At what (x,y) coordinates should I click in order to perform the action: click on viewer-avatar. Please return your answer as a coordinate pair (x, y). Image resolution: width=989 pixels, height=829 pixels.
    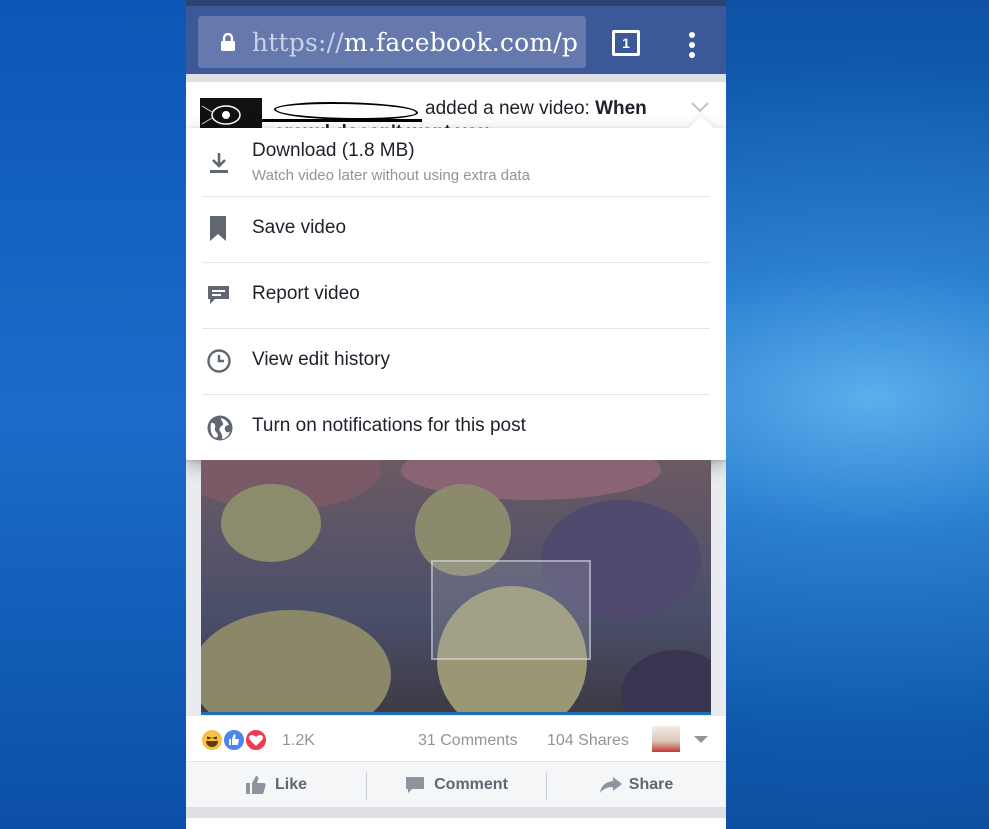
    Looking at the image, I should click on (666, 739).